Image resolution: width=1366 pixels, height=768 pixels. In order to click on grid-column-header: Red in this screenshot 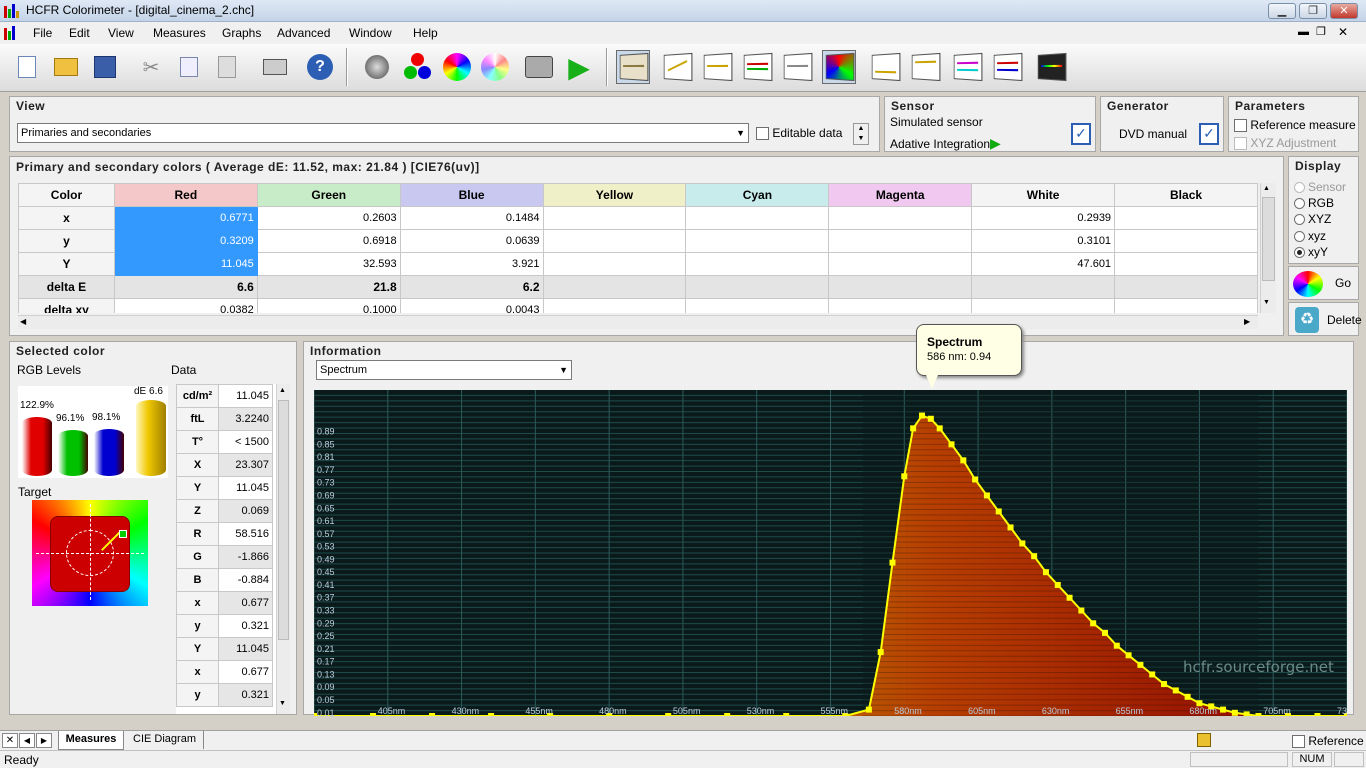, I will do `click(185, 195)`.